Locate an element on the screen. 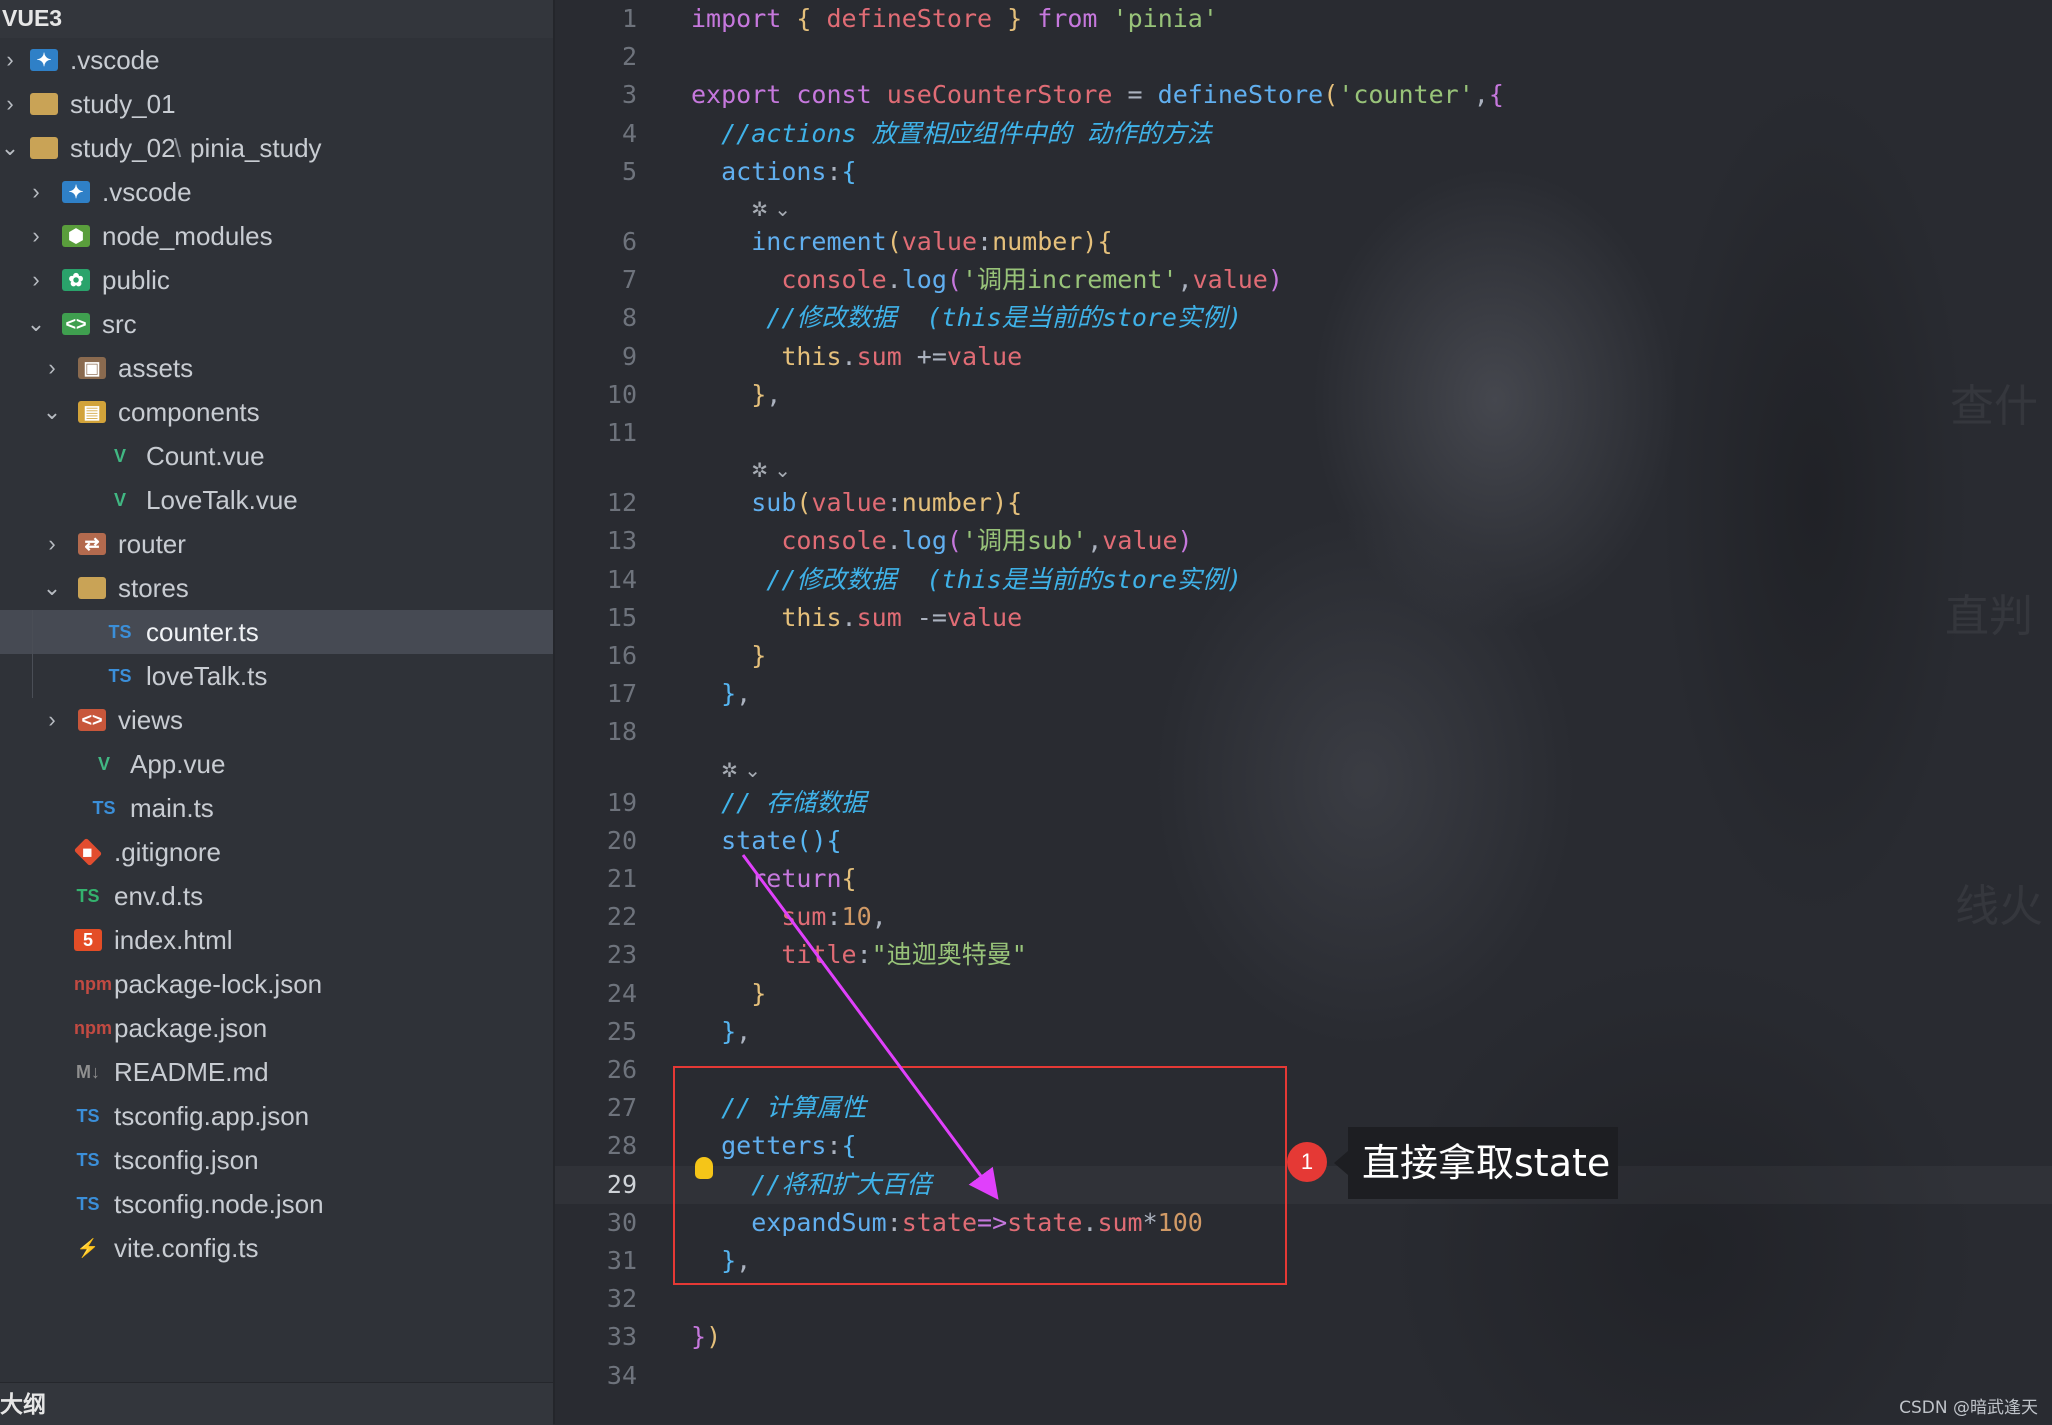 Image resolution: width=2052 pixels, height=1425 pixels. lightbulb-icon is located at coordinates (704, 1168).